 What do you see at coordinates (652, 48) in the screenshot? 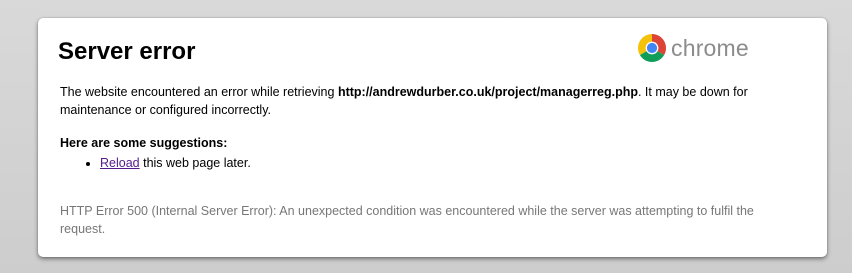
I see `chrome-logo-icon` at bounding box center [652, 48].